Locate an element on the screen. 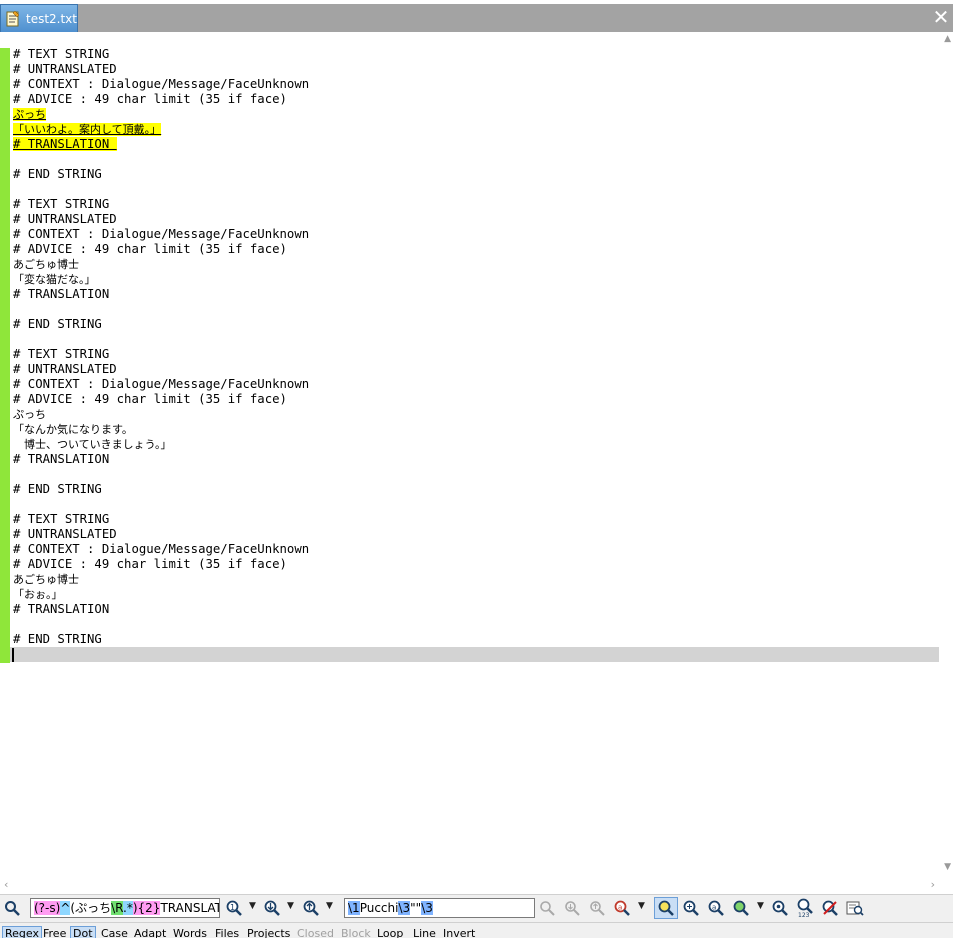  clear-marks-icon is located at coordinates (830, 908).